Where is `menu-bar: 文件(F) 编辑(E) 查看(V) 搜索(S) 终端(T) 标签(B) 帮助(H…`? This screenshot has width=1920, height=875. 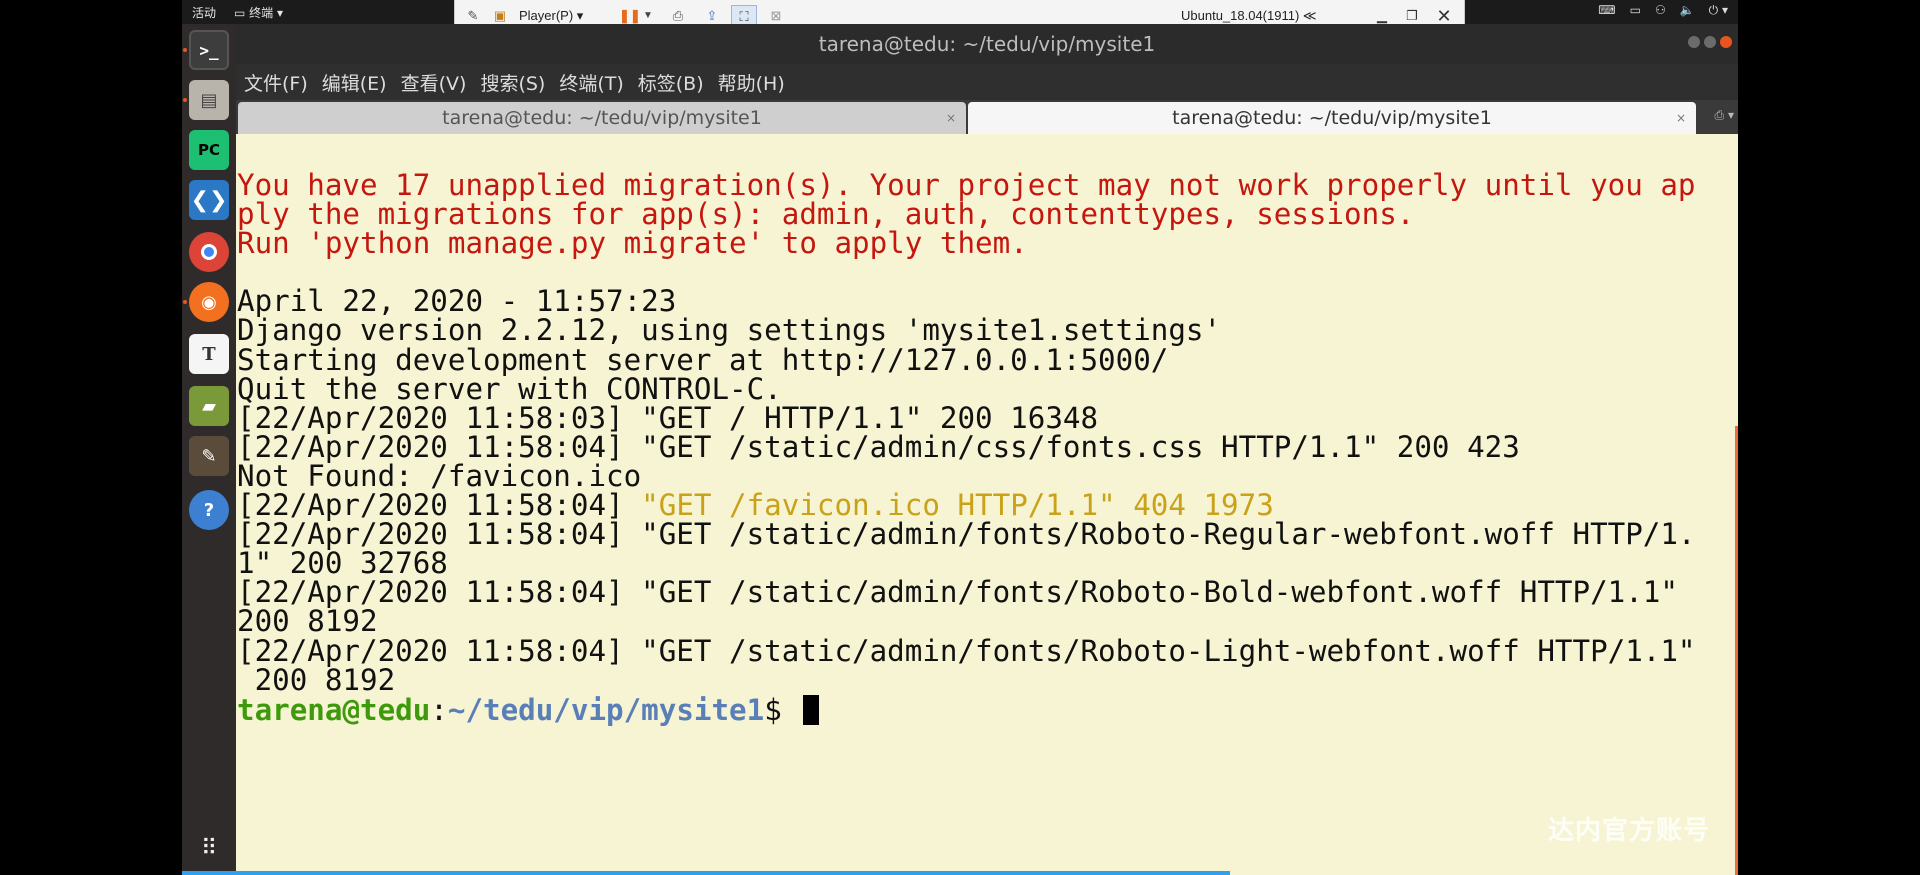
menu-bar: 文件(F) 编辑(E) 查看(V) 搜索(S) 终端(T) 标签(B) 帮助(H… is located at coordinates (987, 82).